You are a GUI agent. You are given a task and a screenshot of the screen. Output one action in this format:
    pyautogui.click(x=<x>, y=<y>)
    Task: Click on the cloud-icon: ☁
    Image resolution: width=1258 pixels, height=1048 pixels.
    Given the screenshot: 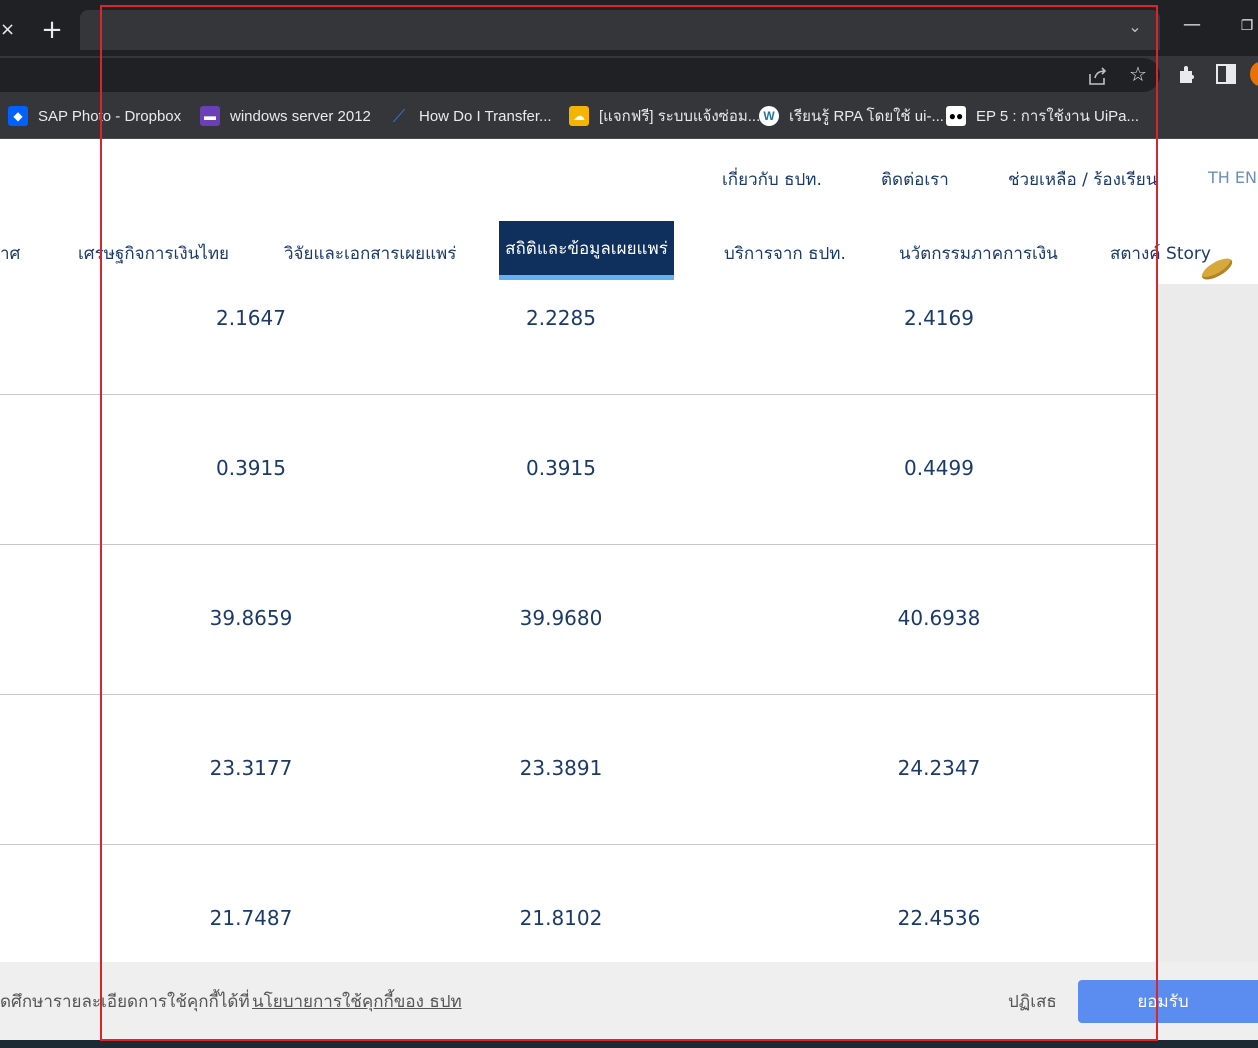 What is the action you would take?
    pyautogui.click(x=579, y=116)
    